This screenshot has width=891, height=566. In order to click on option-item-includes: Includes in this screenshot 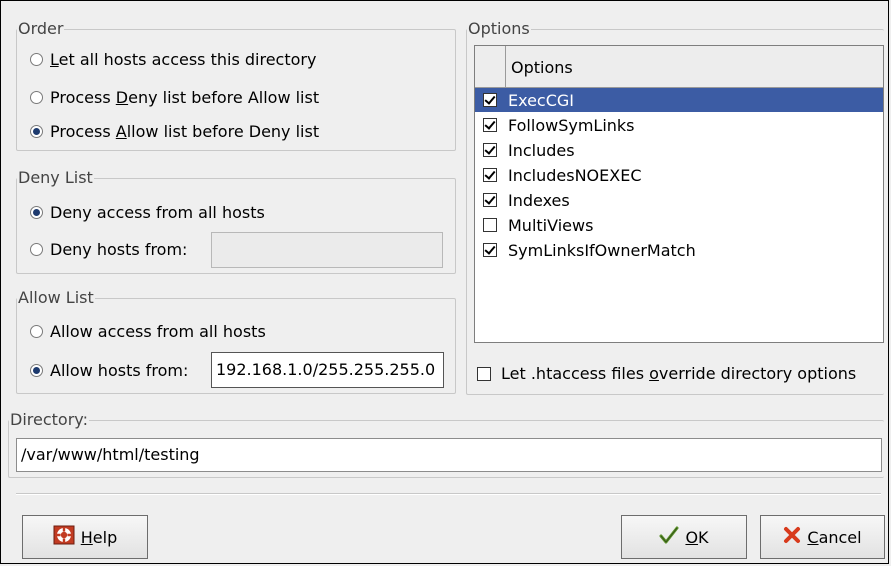, I will do `click(679, 150)`.